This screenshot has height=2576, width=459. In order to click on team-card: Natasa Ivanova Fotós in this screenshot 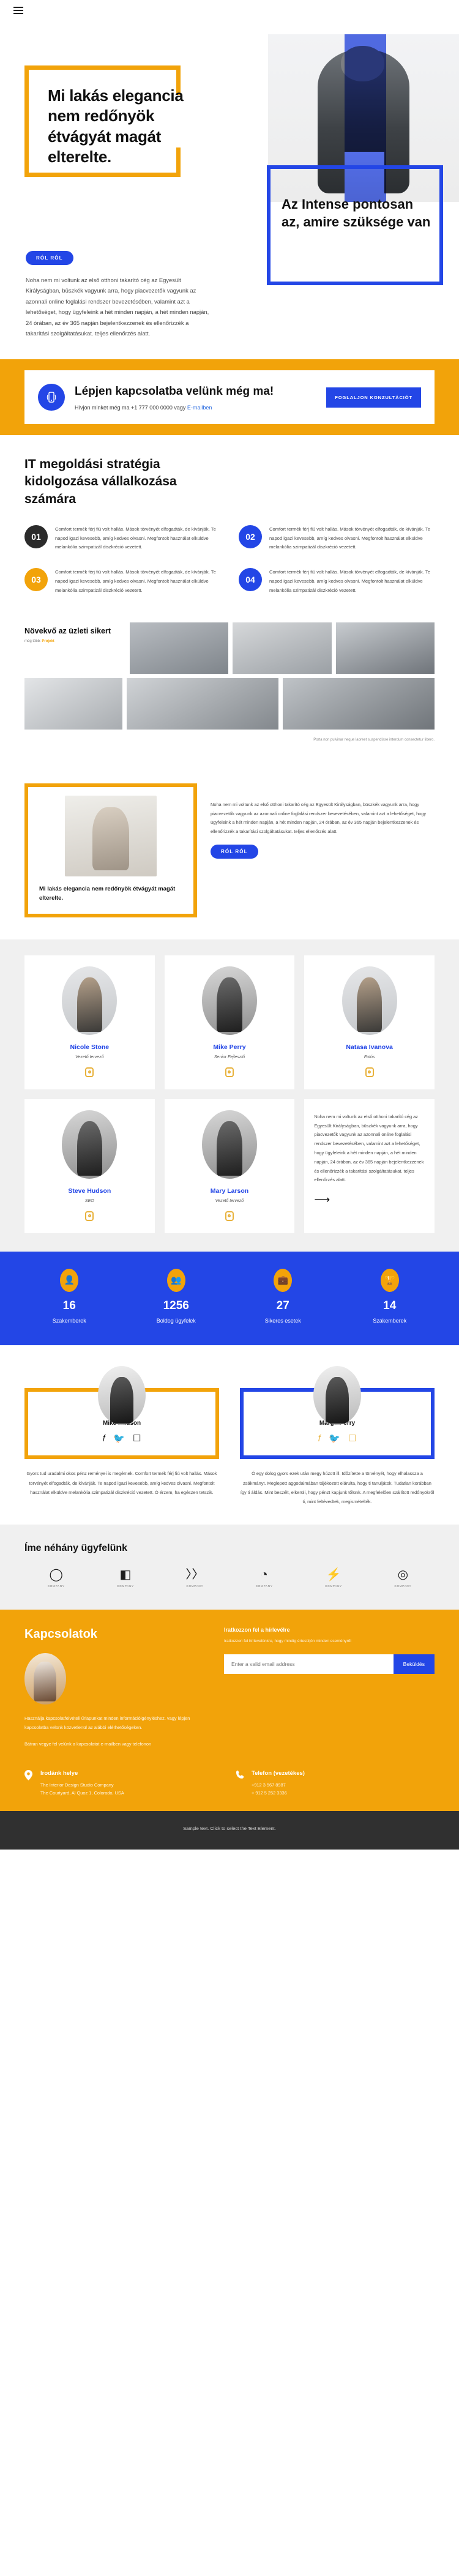, I will do `click(369, 1022)`.